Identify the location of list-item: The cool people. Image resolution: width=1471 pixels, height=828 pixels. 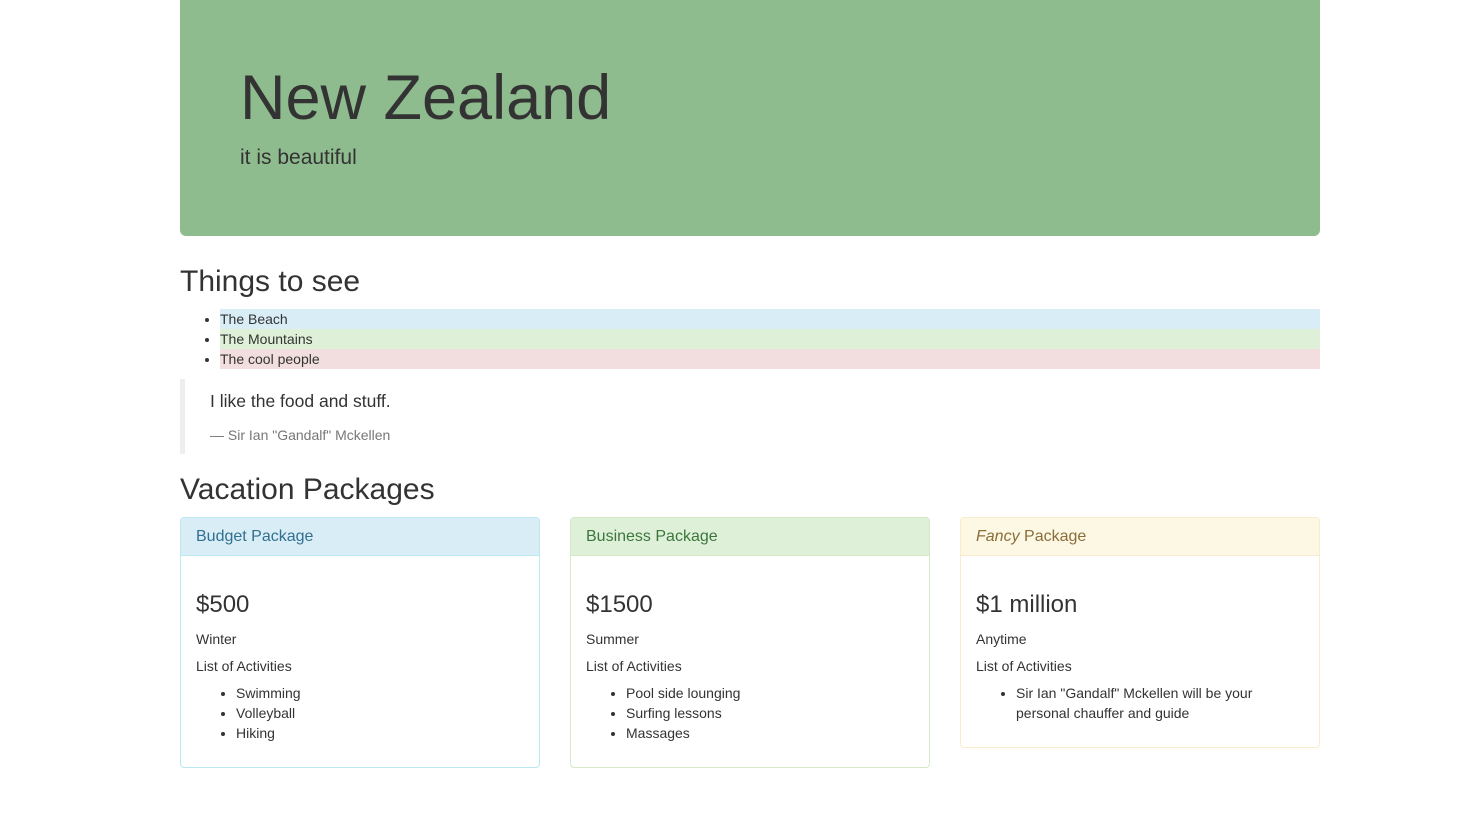
(770, 359).